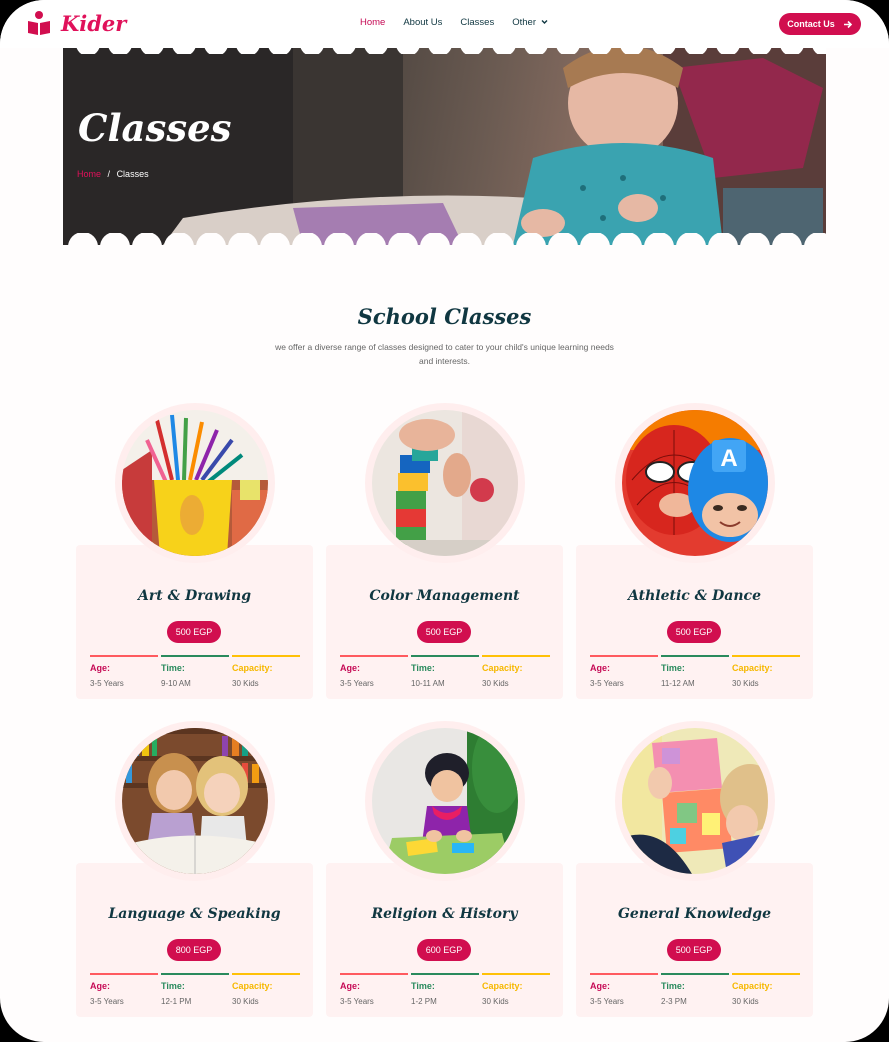  What do you see at coordinates (89, 174) in the screenshot?
I see `breadcrumb-home: Home` at bounding box center [89, 174].